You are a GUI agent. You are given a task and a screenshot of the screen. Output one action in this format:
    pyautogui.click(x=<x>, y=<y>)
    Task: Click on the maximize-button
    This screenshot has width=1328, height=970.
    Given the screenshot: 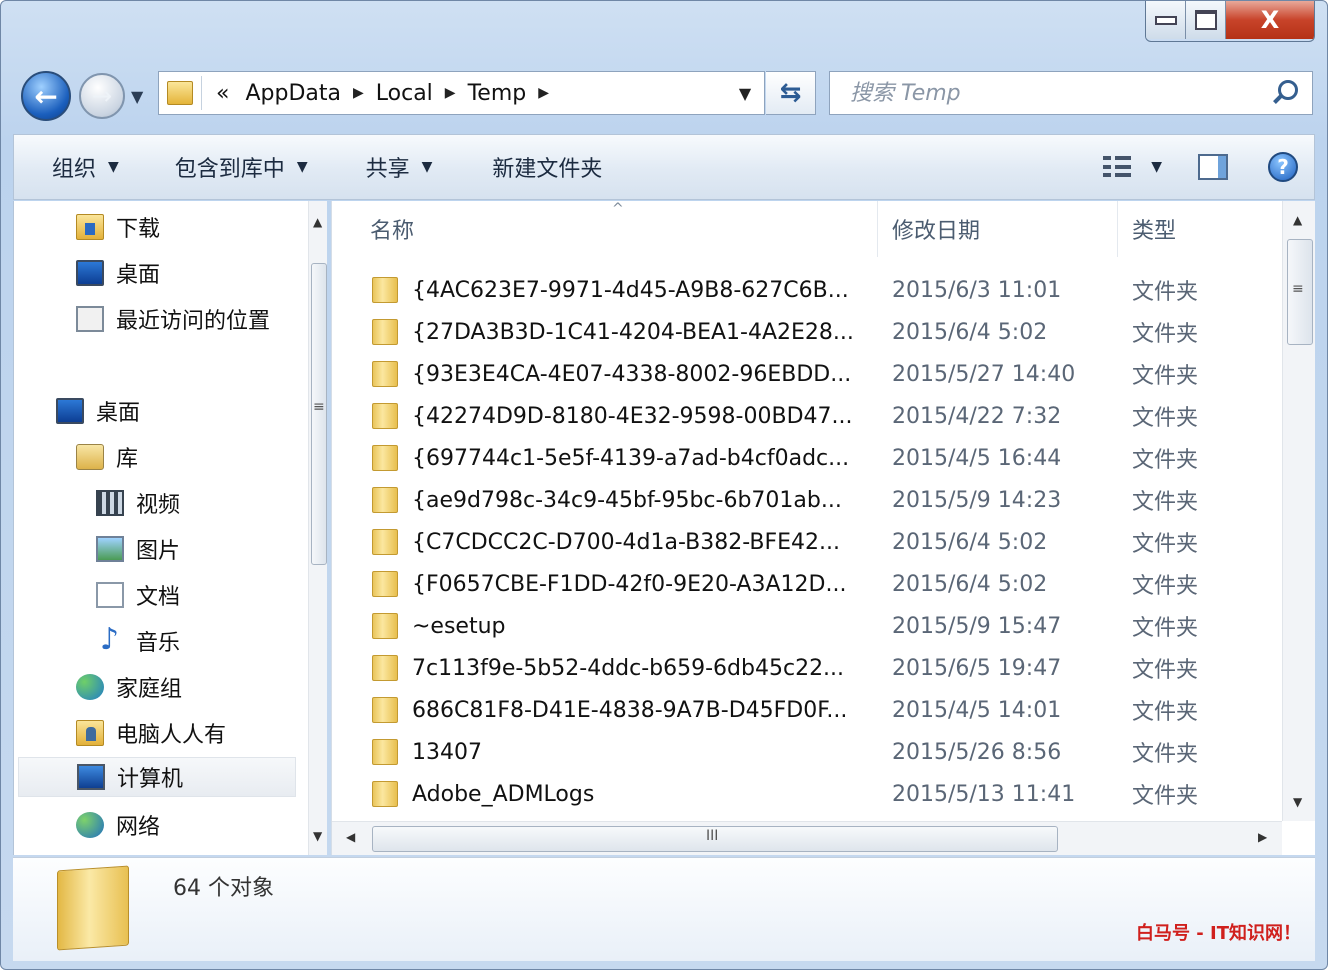 What is the action you would take?
    pyautogui.click(x=1206, y=20)
    